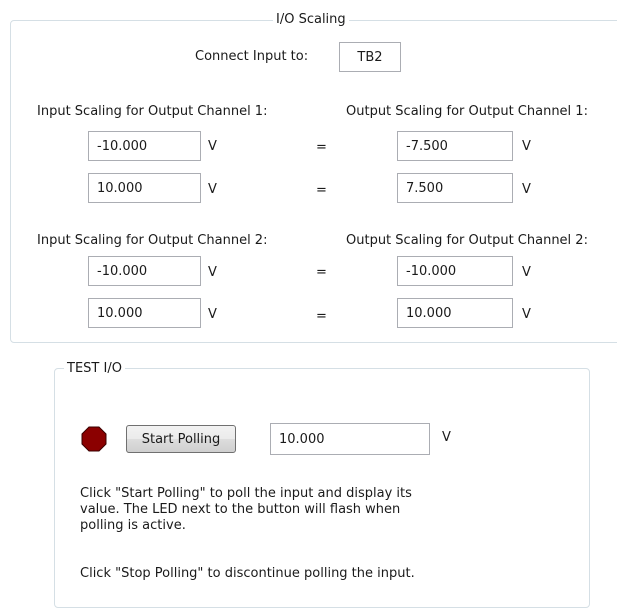  I want to click on input-scaling-ch1-label: Input Scaling for Output Channel 1:, so click(152, 111).